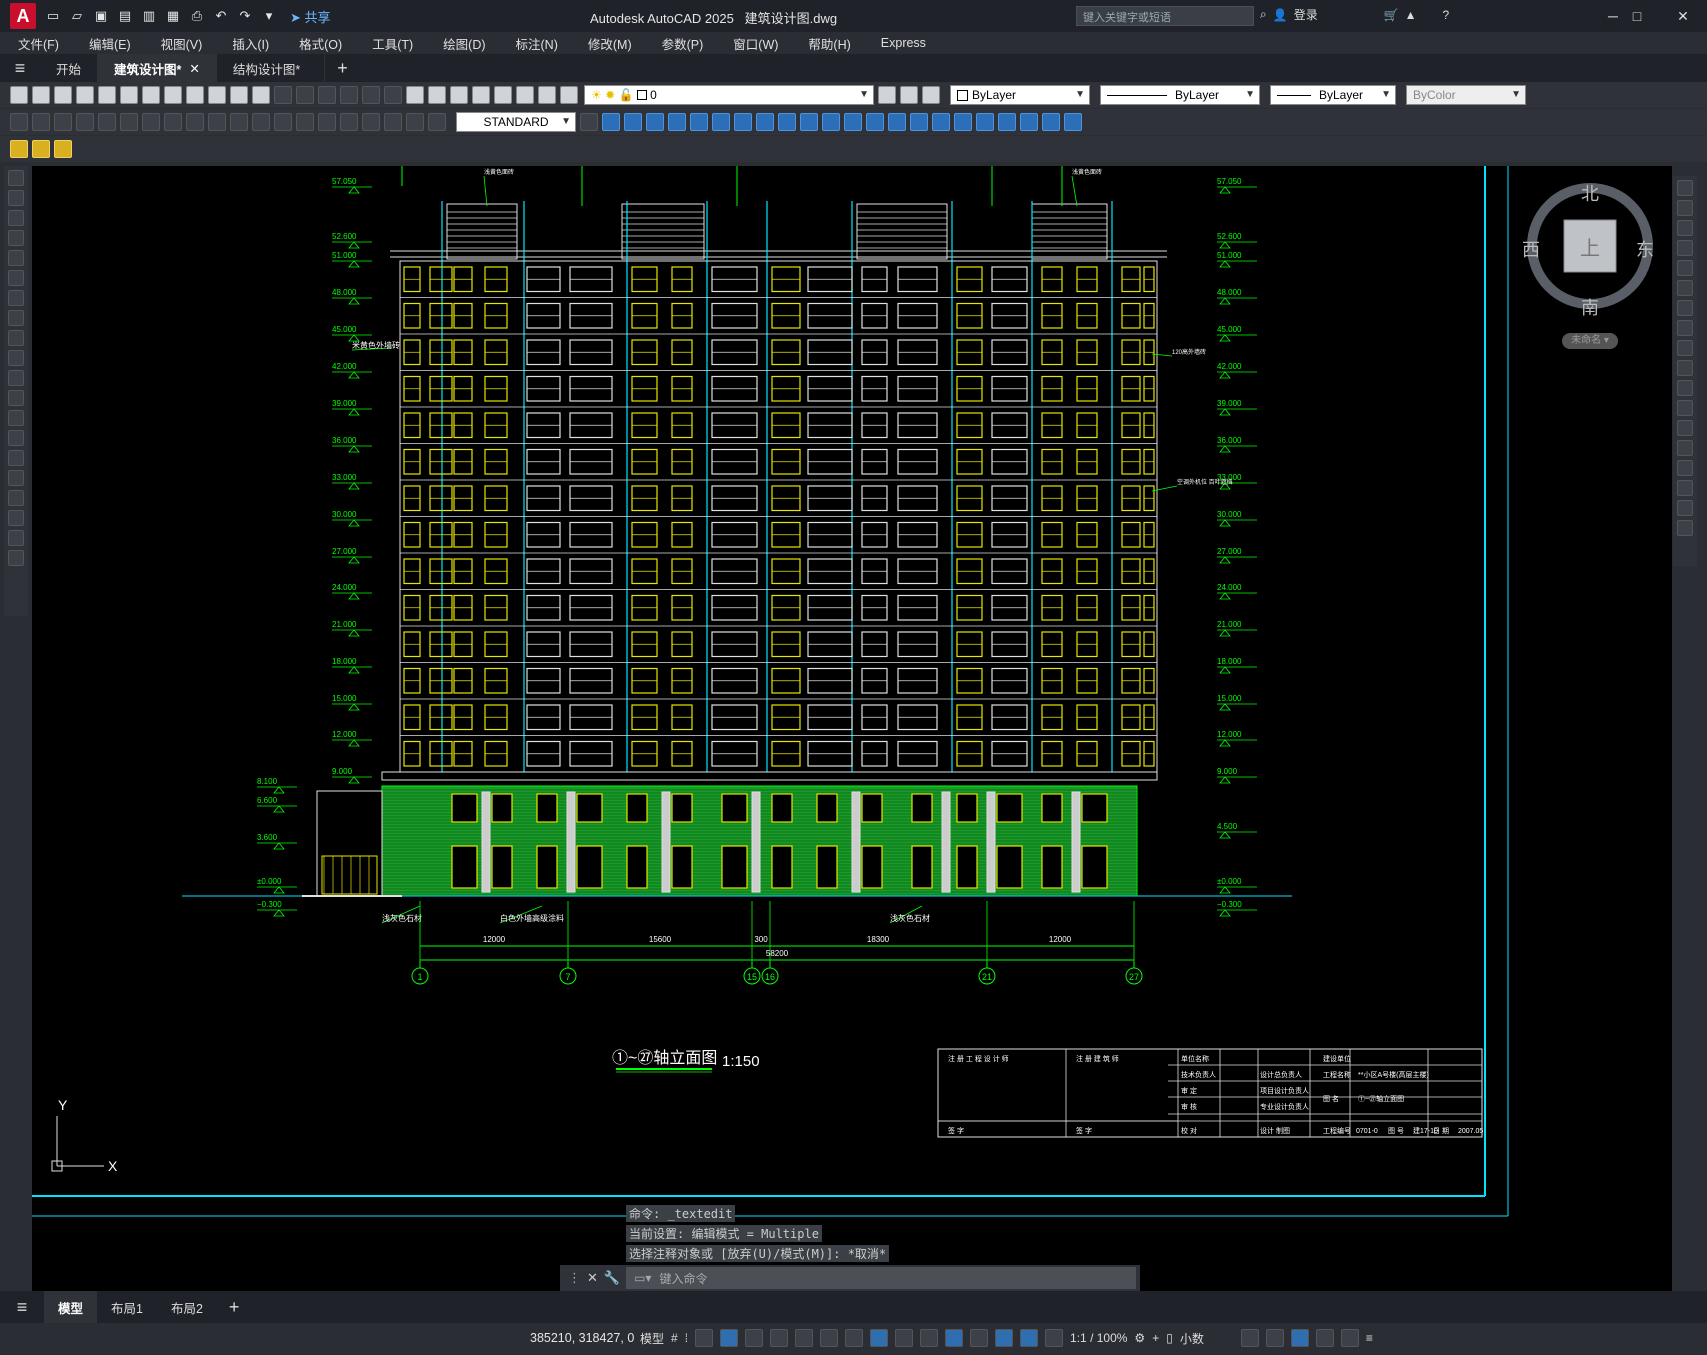 This screenshot has height=1355, width=1707. I want to click on inspect-icon, so click(349, 122).